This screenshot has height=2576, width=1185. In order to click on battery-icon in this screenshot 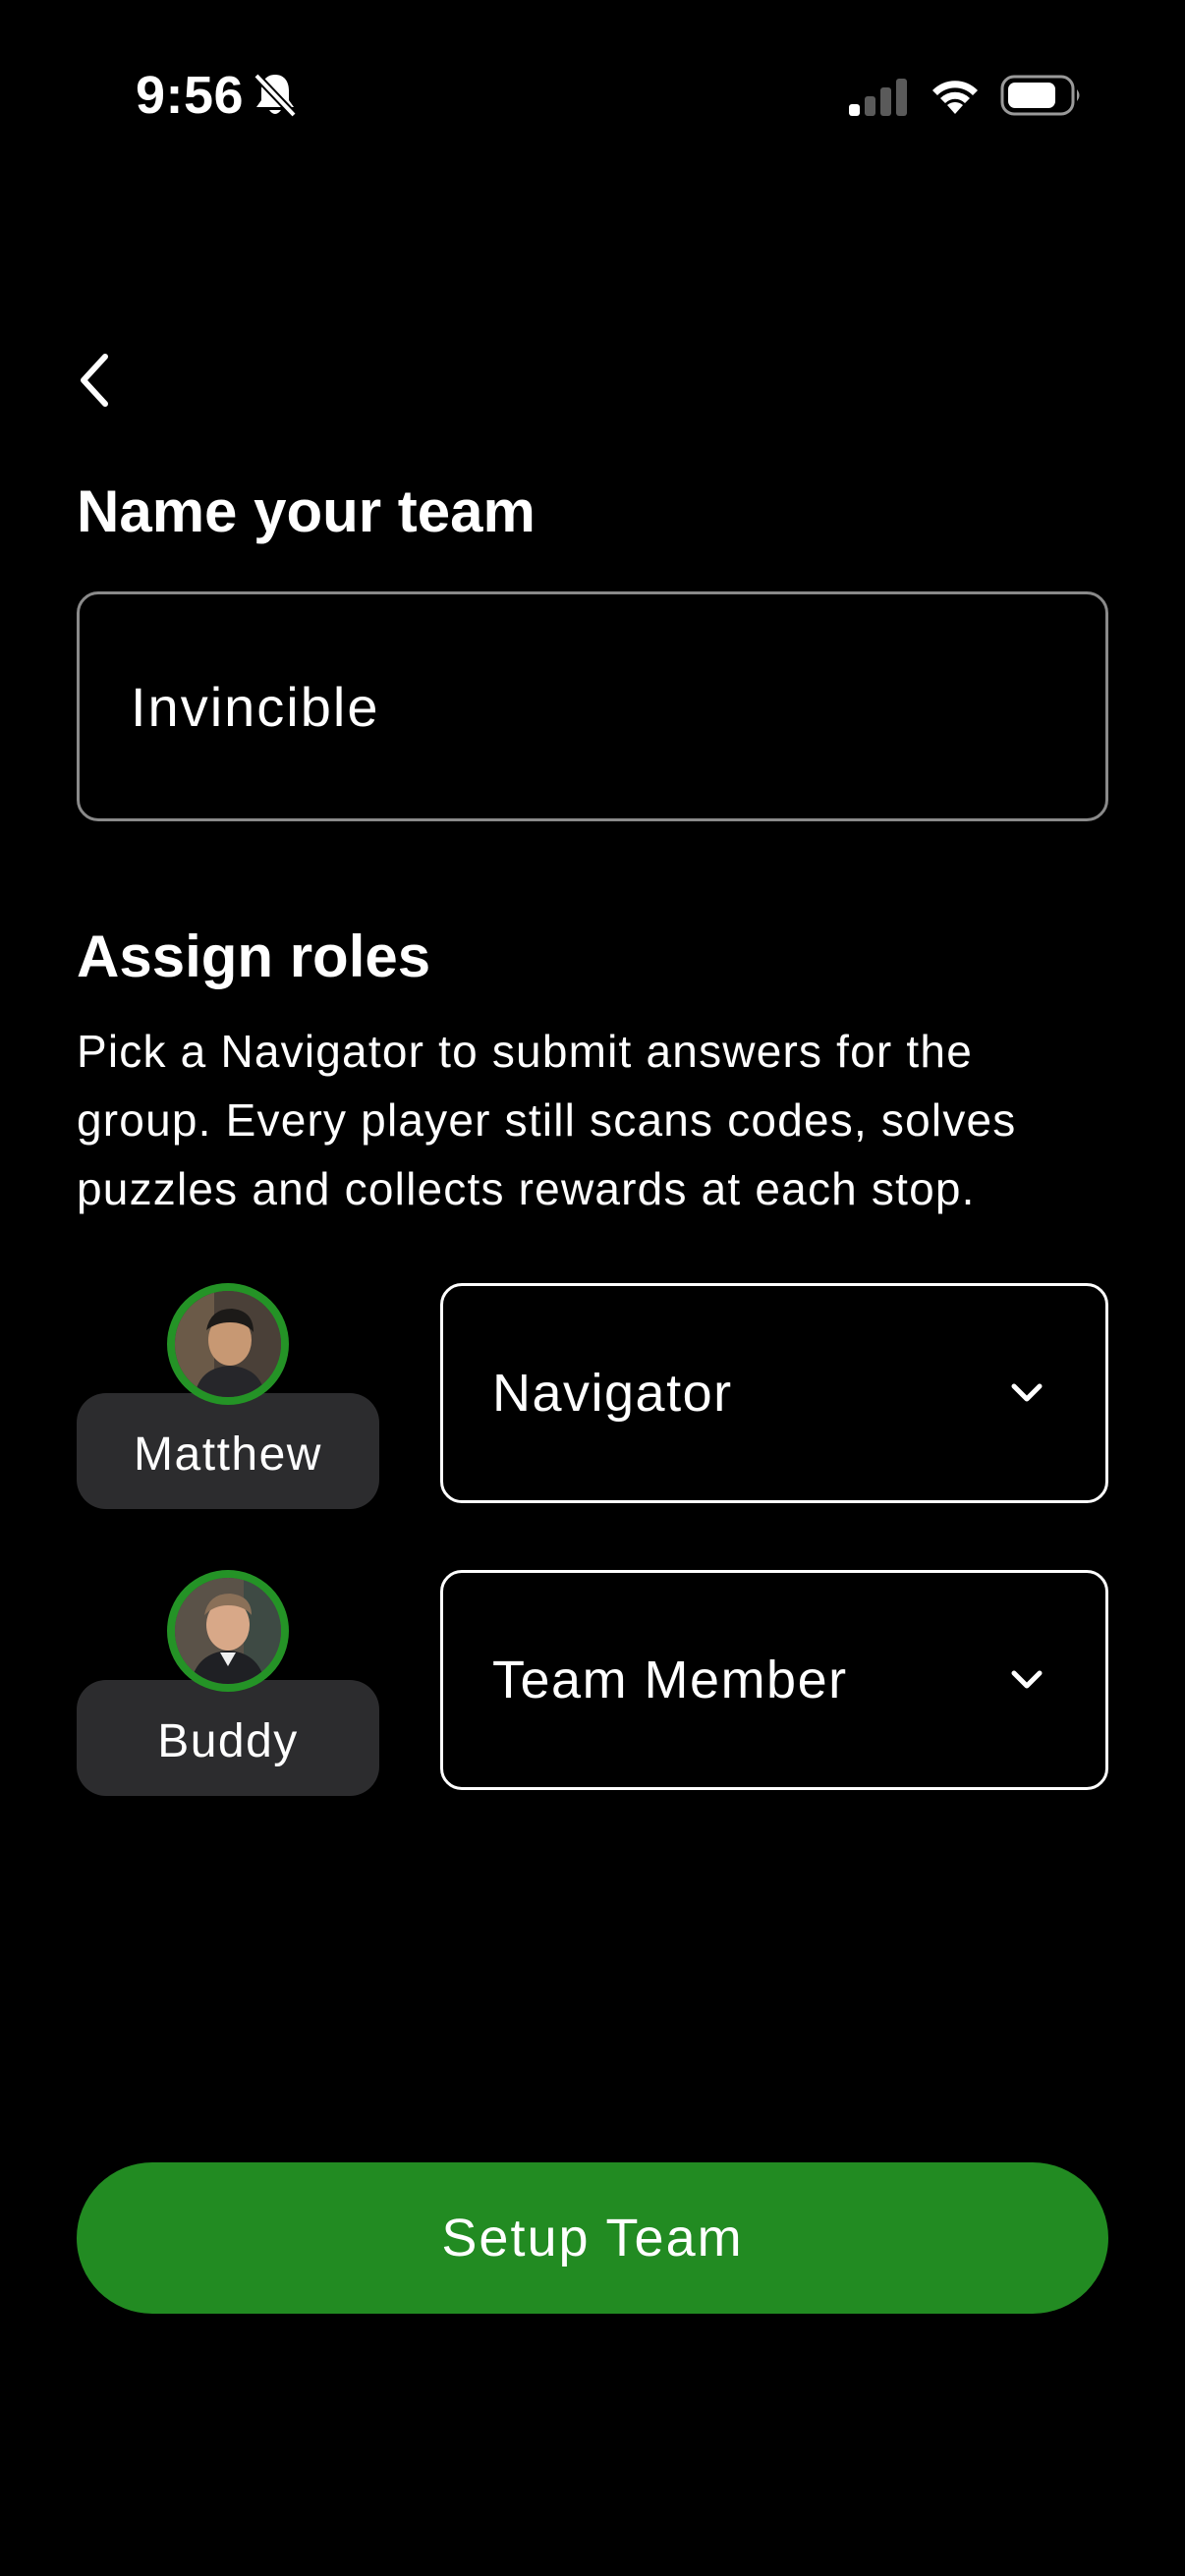, I will do `click(1040, 95)`.